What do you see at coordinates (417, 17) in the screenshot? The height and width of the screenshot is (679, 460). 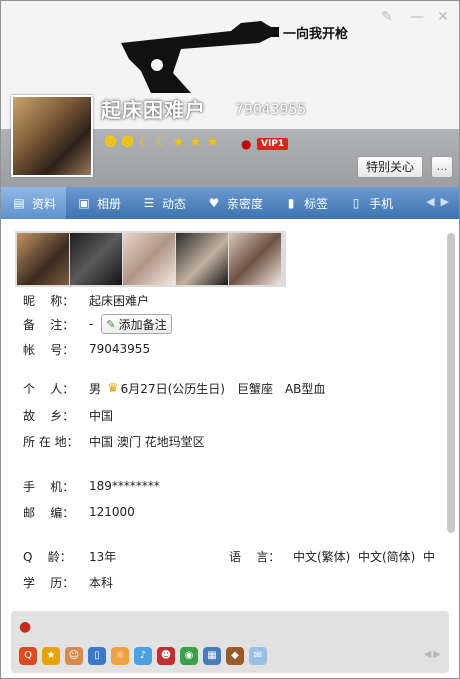 I see `minimize-icon: —` at bounding box center [417, 17].